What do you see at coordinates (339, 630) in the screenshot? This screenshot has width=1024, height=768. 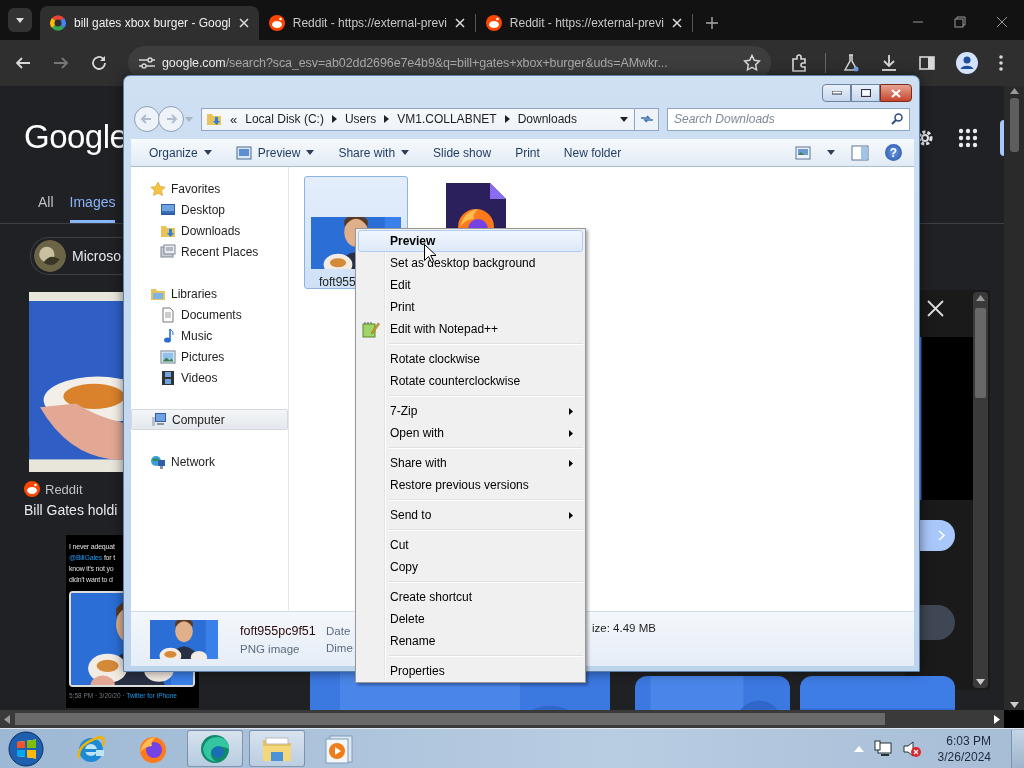 I see `detail-label: Date` at bounding box center [339, 630].